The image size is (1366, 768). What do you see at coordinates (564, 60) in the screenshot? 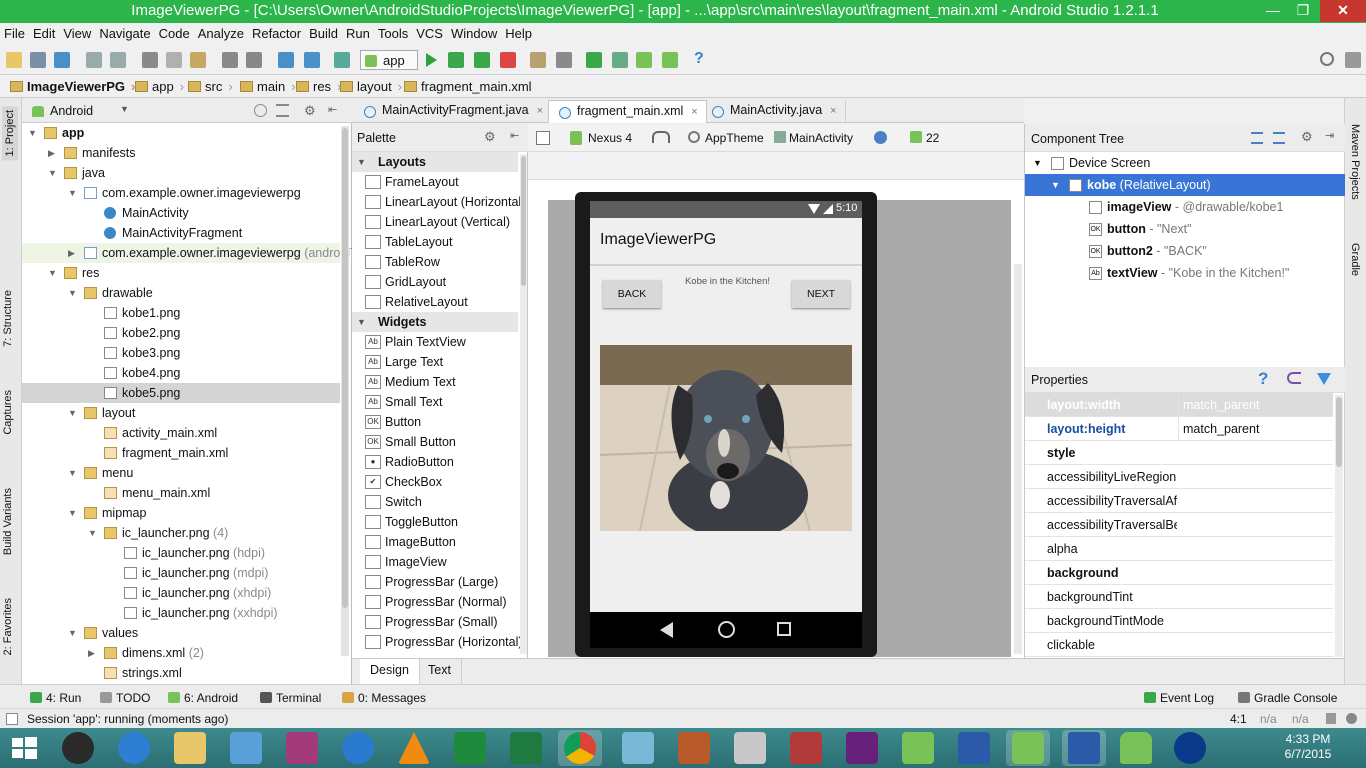
I see `sdk-manager-icon` at bounding box center [564, 60].